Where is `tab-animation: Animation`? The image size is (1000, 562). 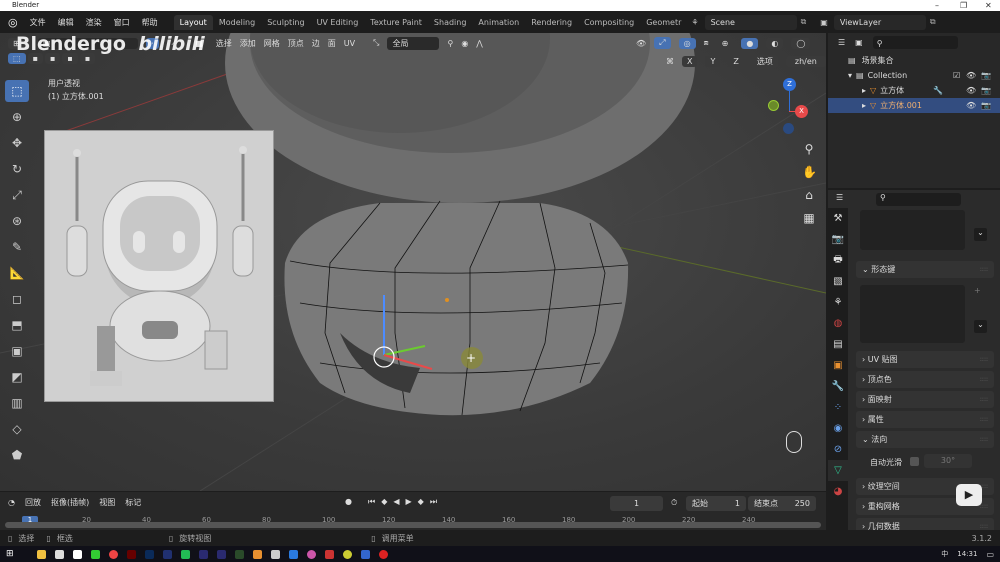
tab-animation: Animation is located at coordinates (498, 22).